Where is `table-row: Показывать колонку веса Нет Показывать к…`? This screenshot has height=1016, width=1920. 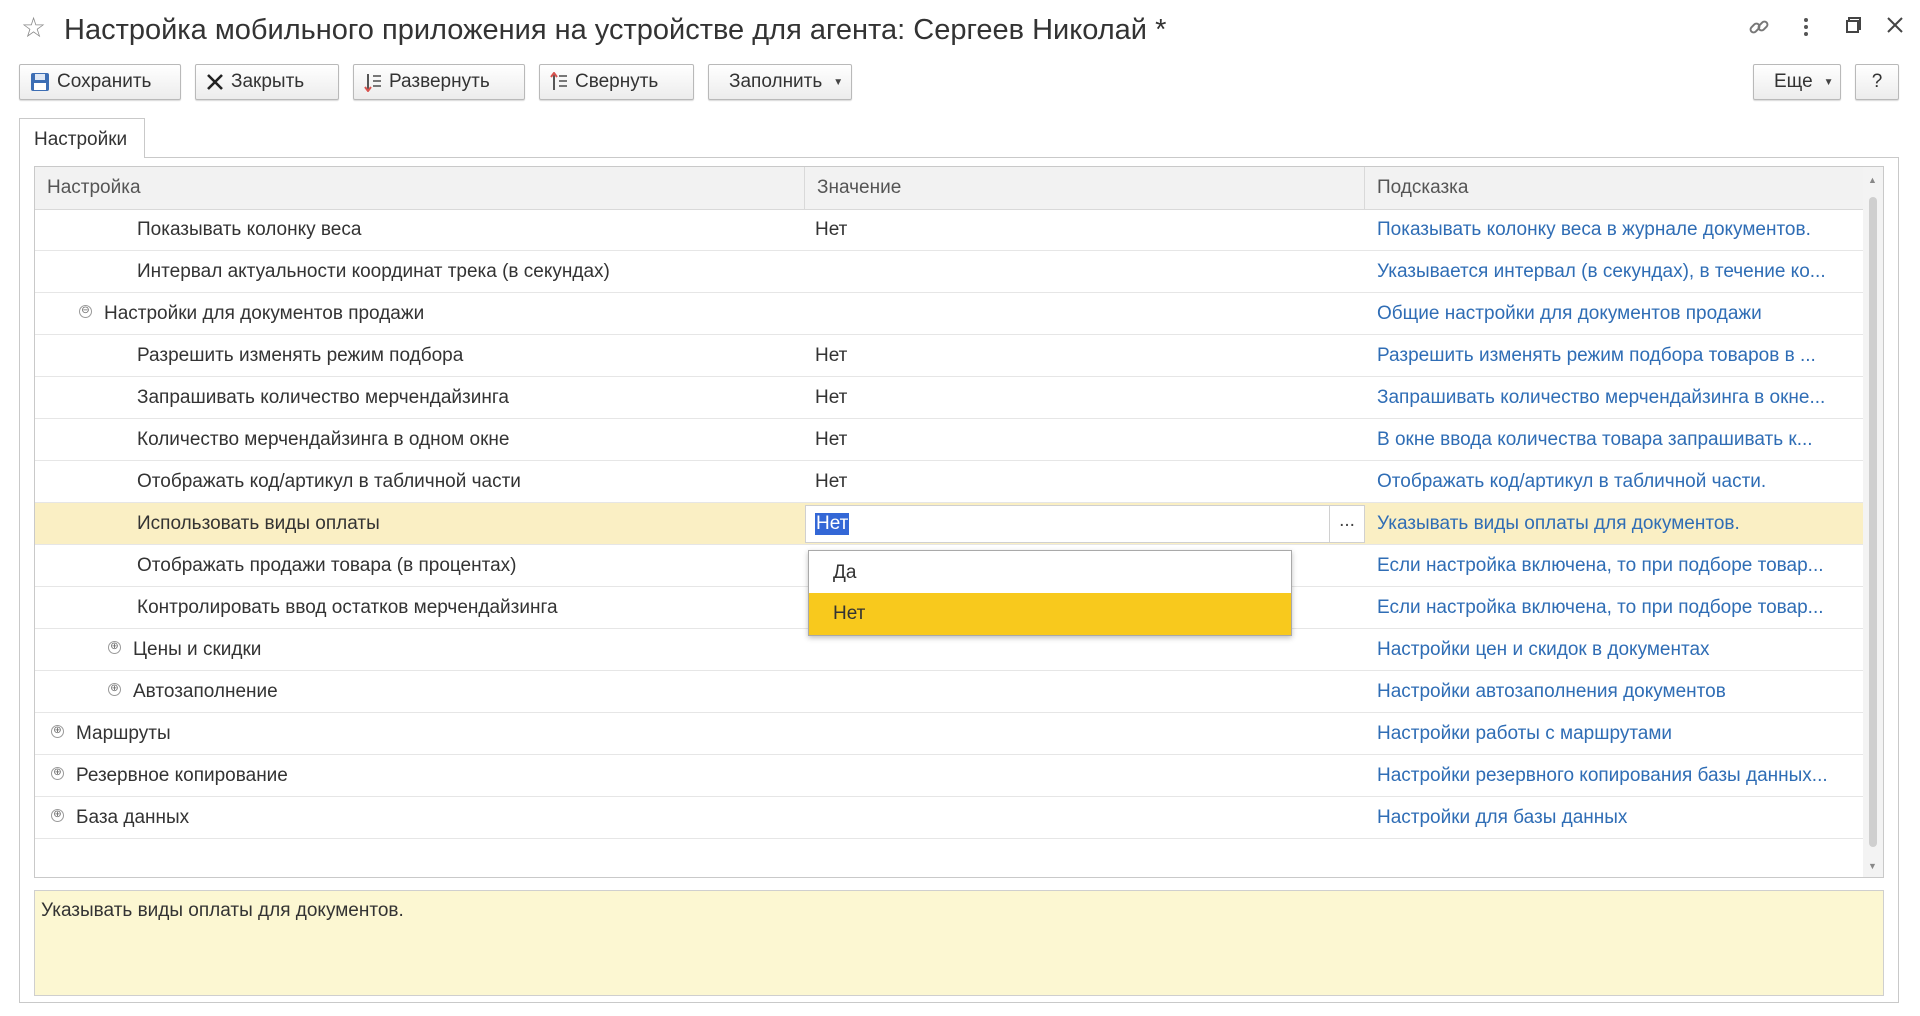 table-row: Показывать колонку веса Нет Показывать к… is located at coordinates (949, 230).